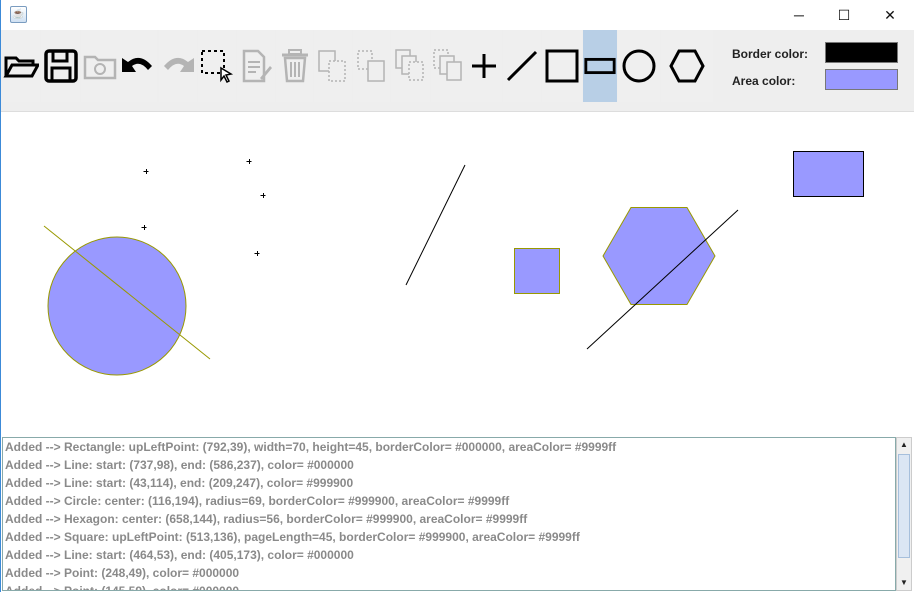  I want to click on minimize-button: ─, so click(799, 15).